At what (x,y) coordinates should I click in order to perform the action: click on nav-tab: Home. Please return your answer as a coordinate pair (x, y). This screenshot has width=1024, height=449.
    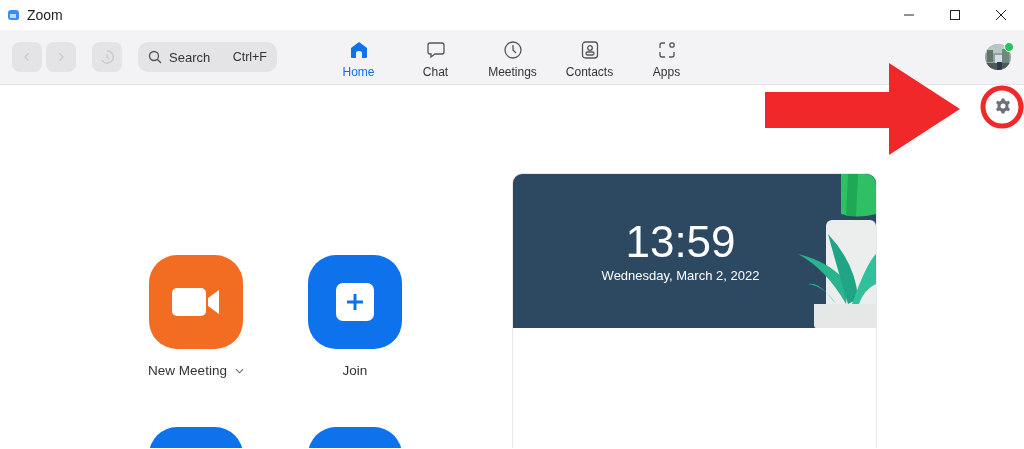
    Looking at the image, I should click on (358, 57).